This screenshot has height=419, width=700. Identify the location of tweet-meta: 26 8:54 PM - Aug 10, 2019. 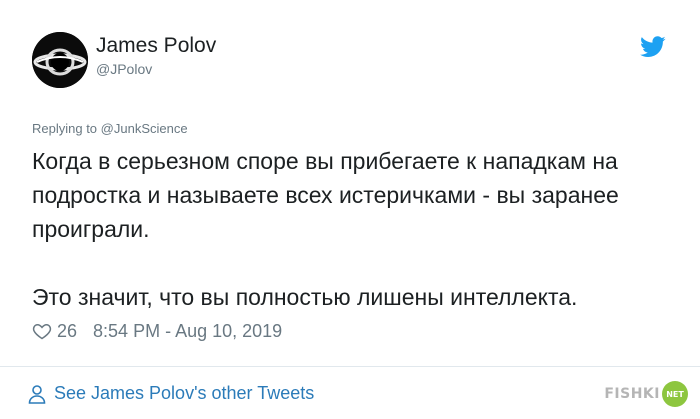
(157, 331).